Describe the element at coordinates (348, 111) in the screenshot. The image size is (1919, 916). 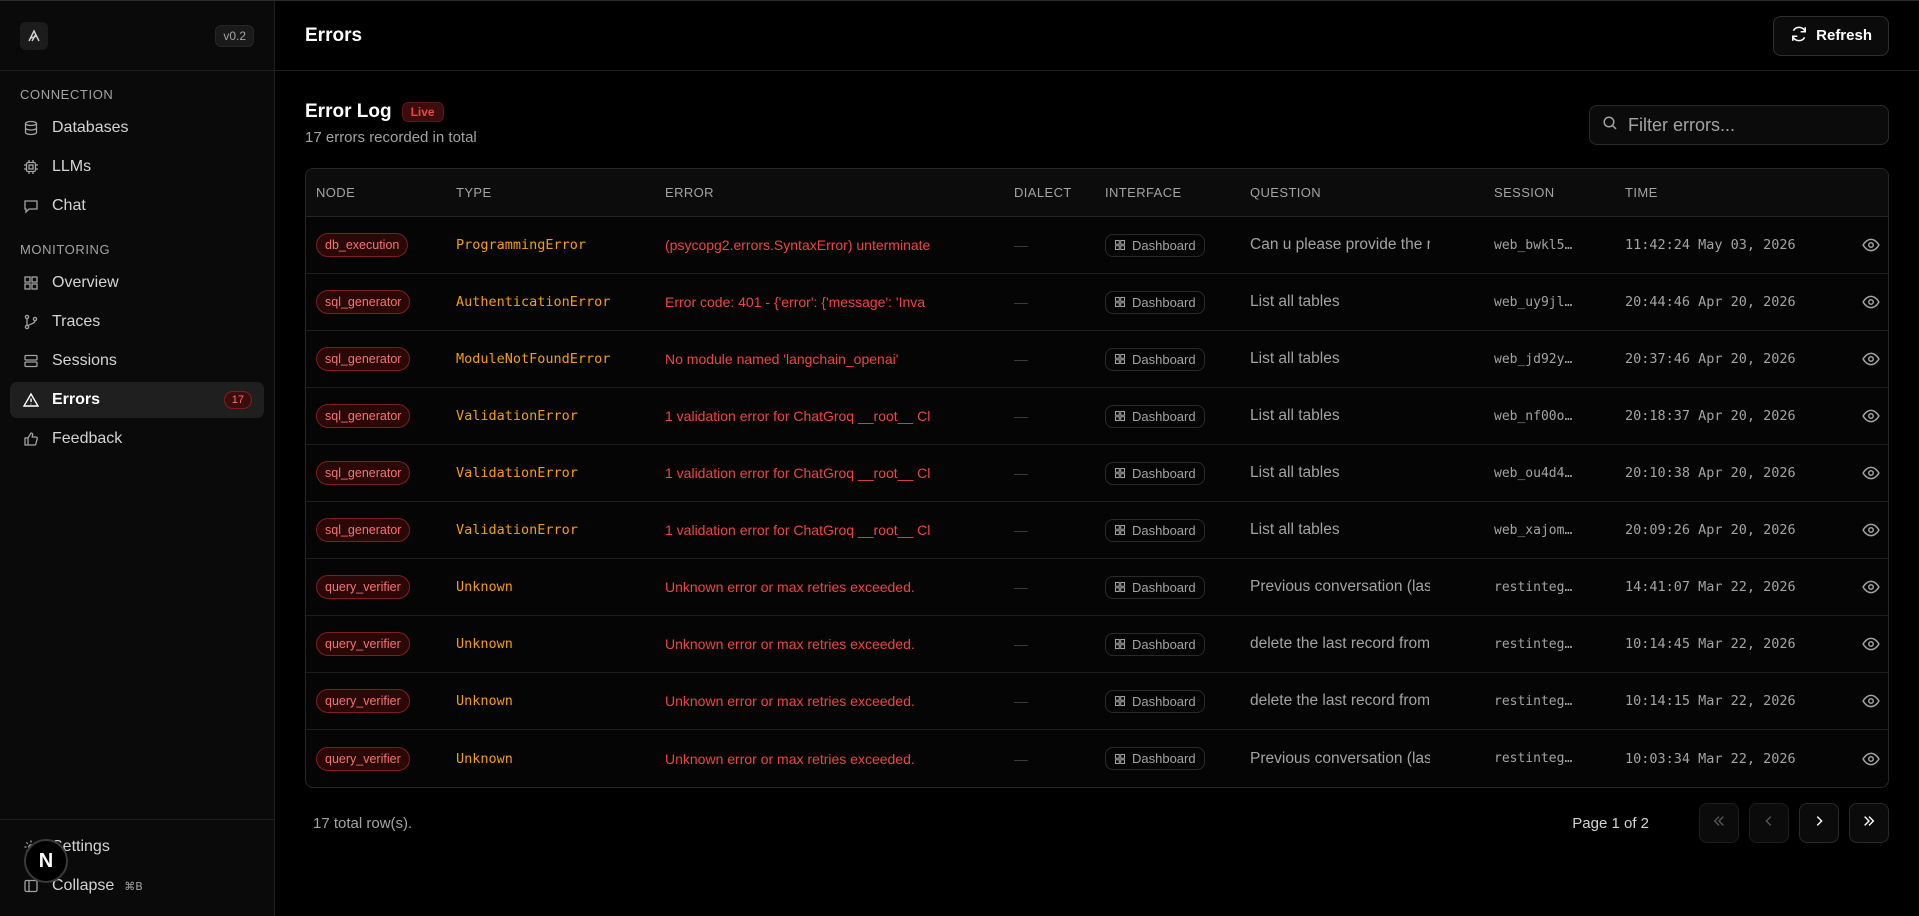
I see `error-log-title: Error Log` at that location.